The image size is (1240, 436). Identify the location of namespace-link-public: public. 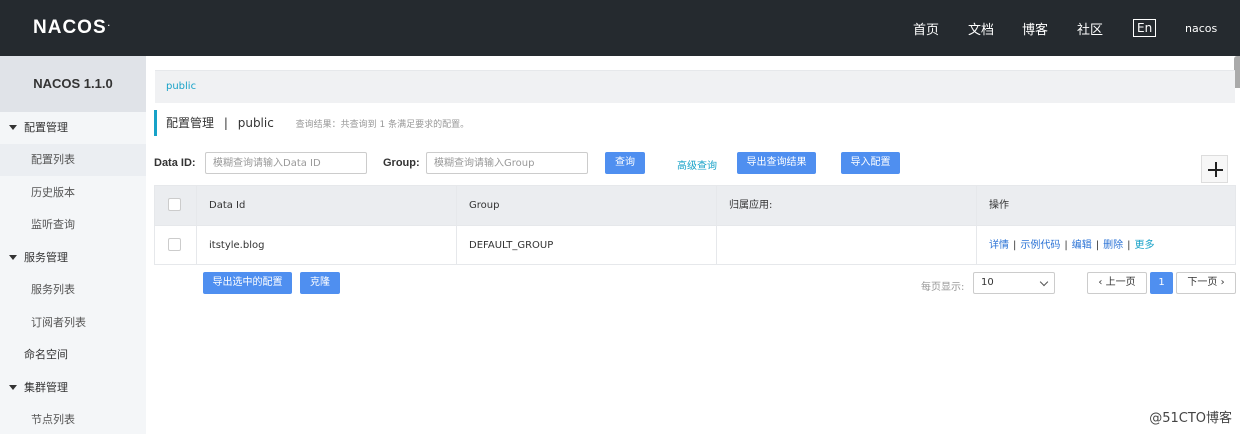
(181, 86).